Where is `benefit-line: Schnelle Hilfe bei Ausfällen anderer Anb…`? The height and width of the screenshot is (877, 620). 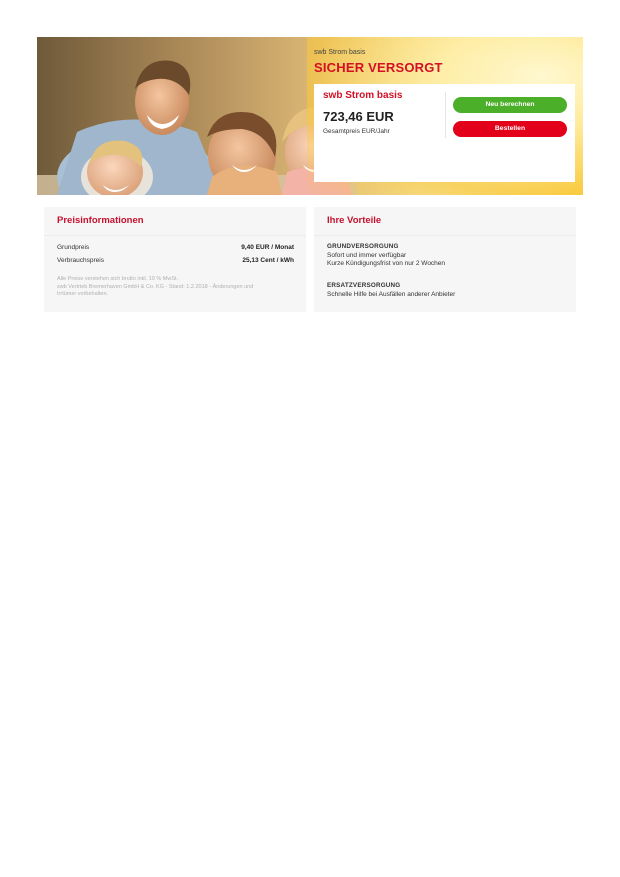 benefit-line: Schnelle Hilfe bei Ausfällen anderer Anb… is located at coordinates (391, 294).